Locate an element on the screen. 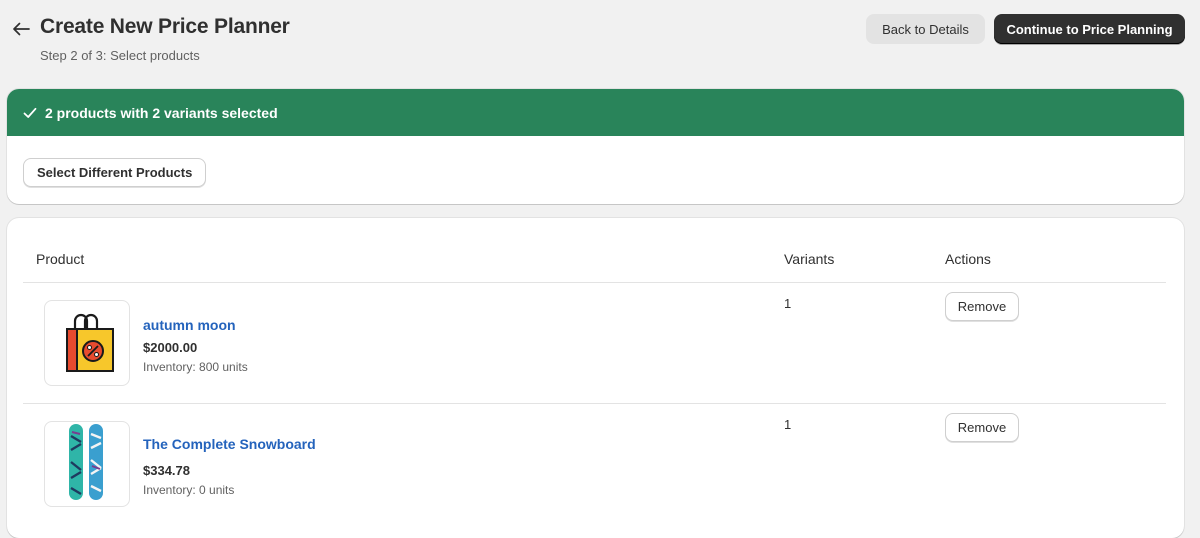 The width and height of the screenshot is (1200, 538). product-price: $2000.00 is located at coordinates (170, 347).